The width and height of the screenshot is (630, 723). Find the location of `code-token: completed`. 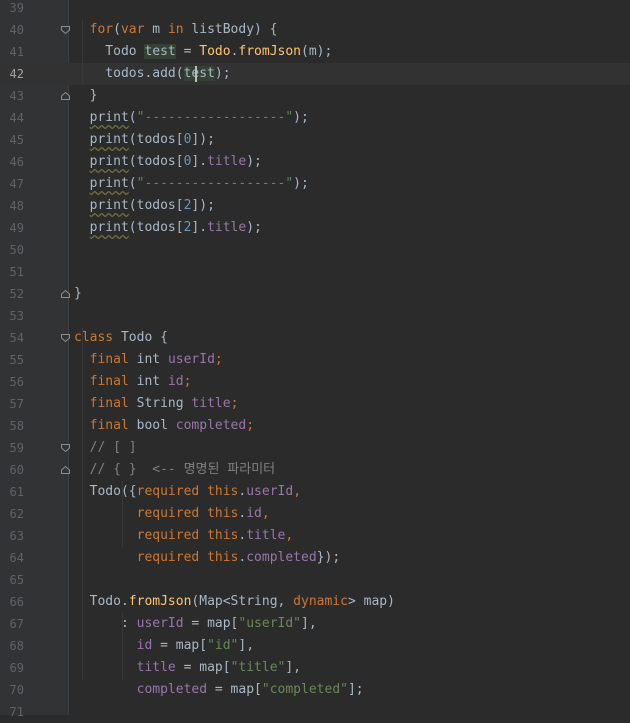

code-token: completed is located at coordinates (281, 557).